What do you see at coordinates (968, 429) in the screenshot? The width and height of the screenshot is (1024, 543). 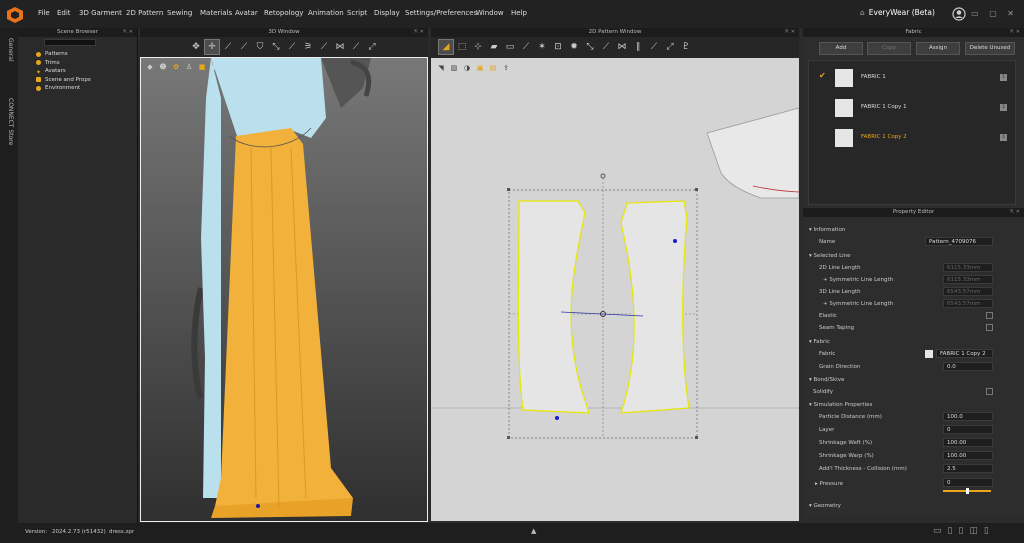 I see `layer-field: 0` at bounding box center [968, 429].